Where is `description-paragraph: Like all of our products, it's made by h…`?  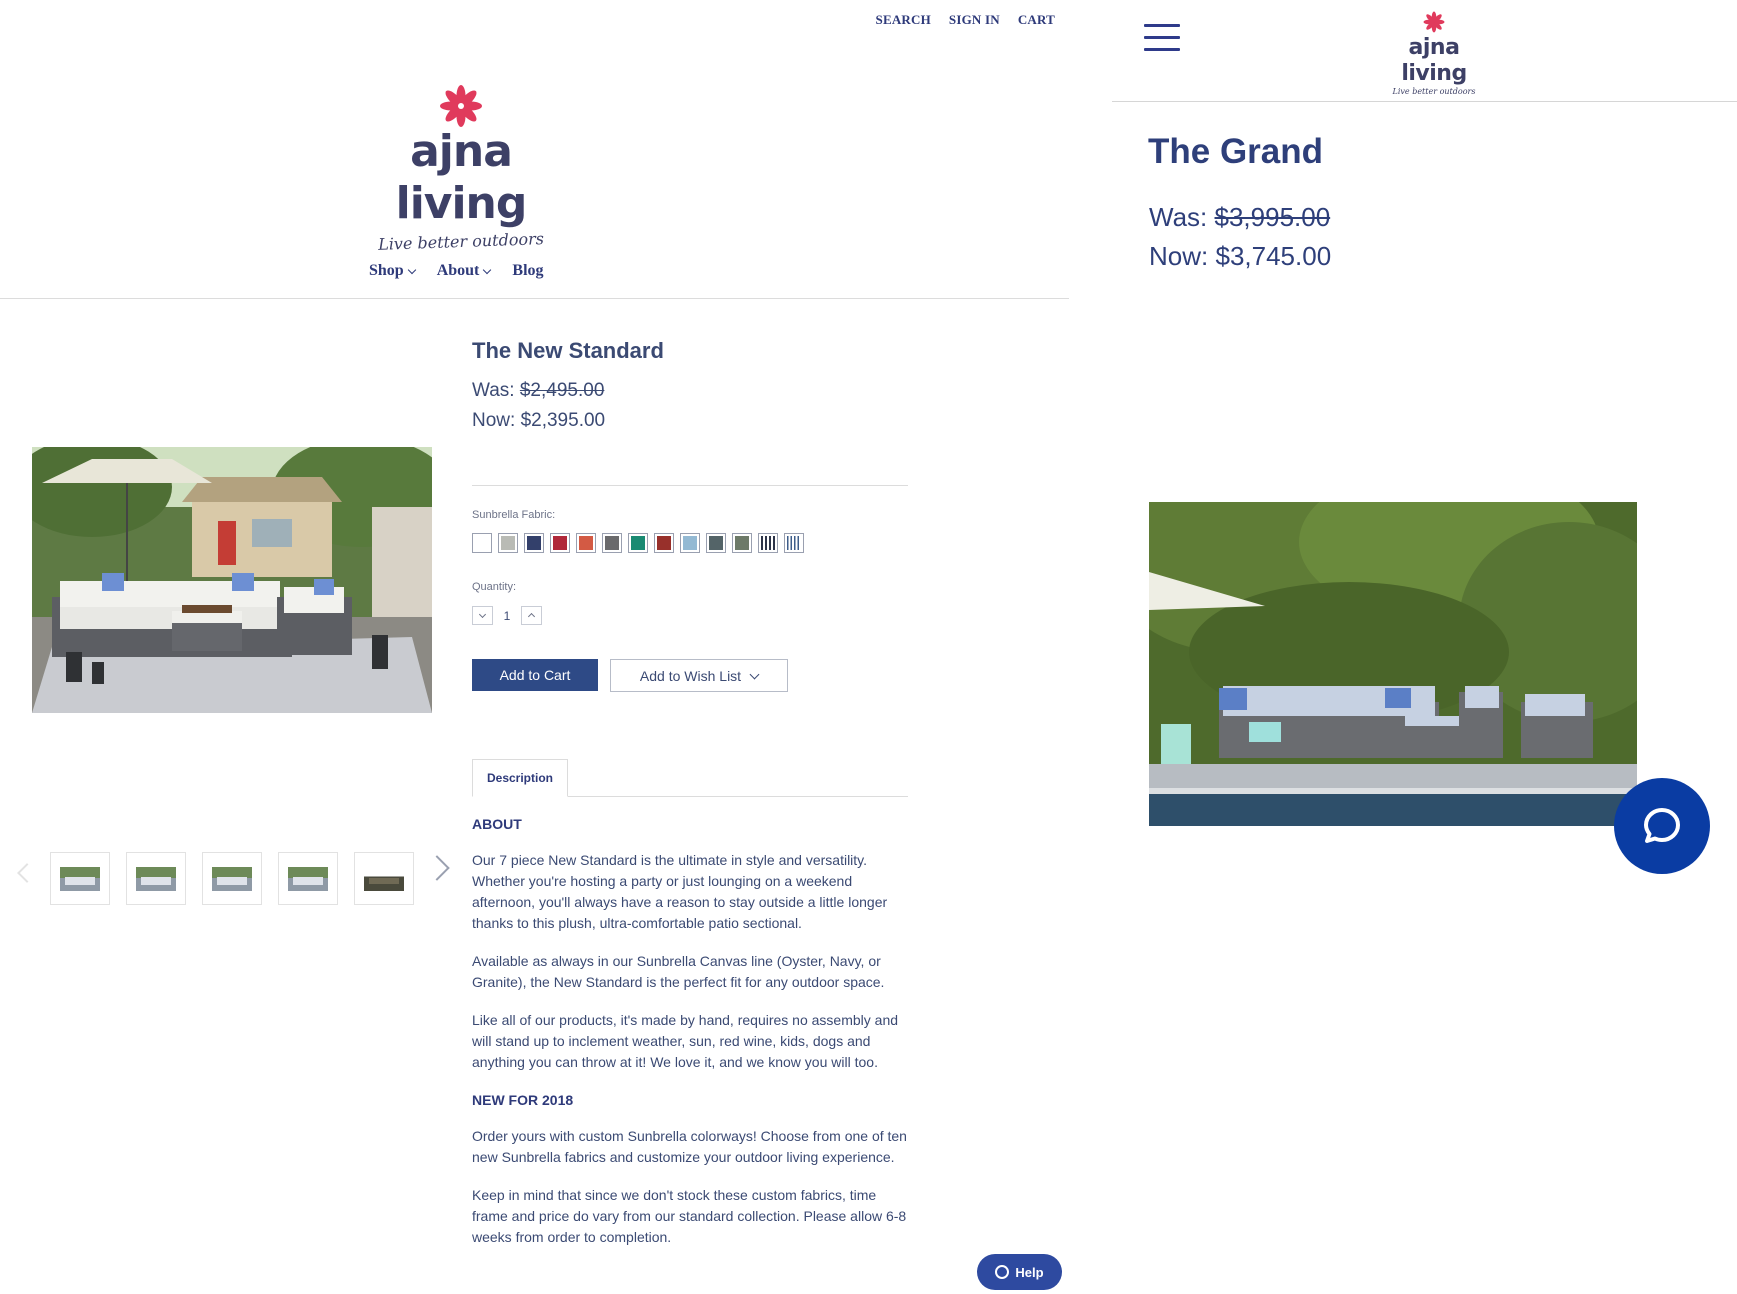
description-paragraph: Like all of our products, it's made by h… is located at coordinates (685, 1041).